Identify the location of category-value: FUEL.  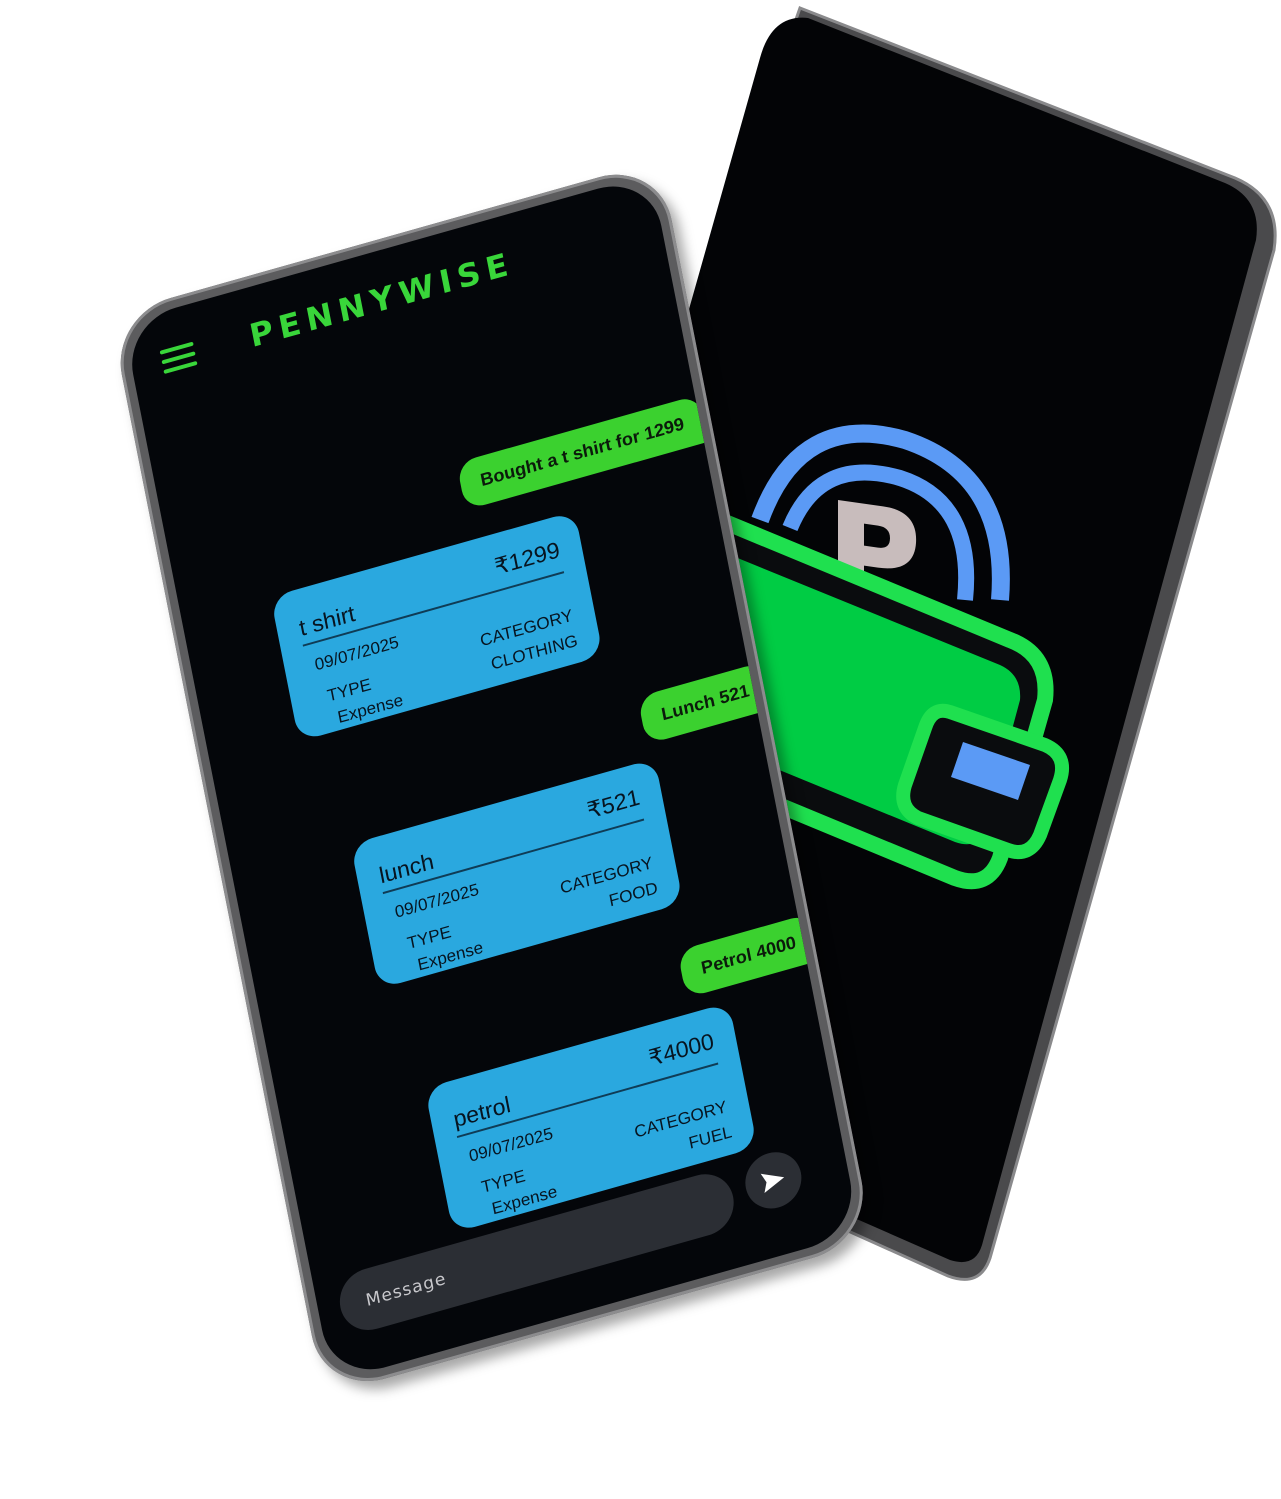
(710, 1137).